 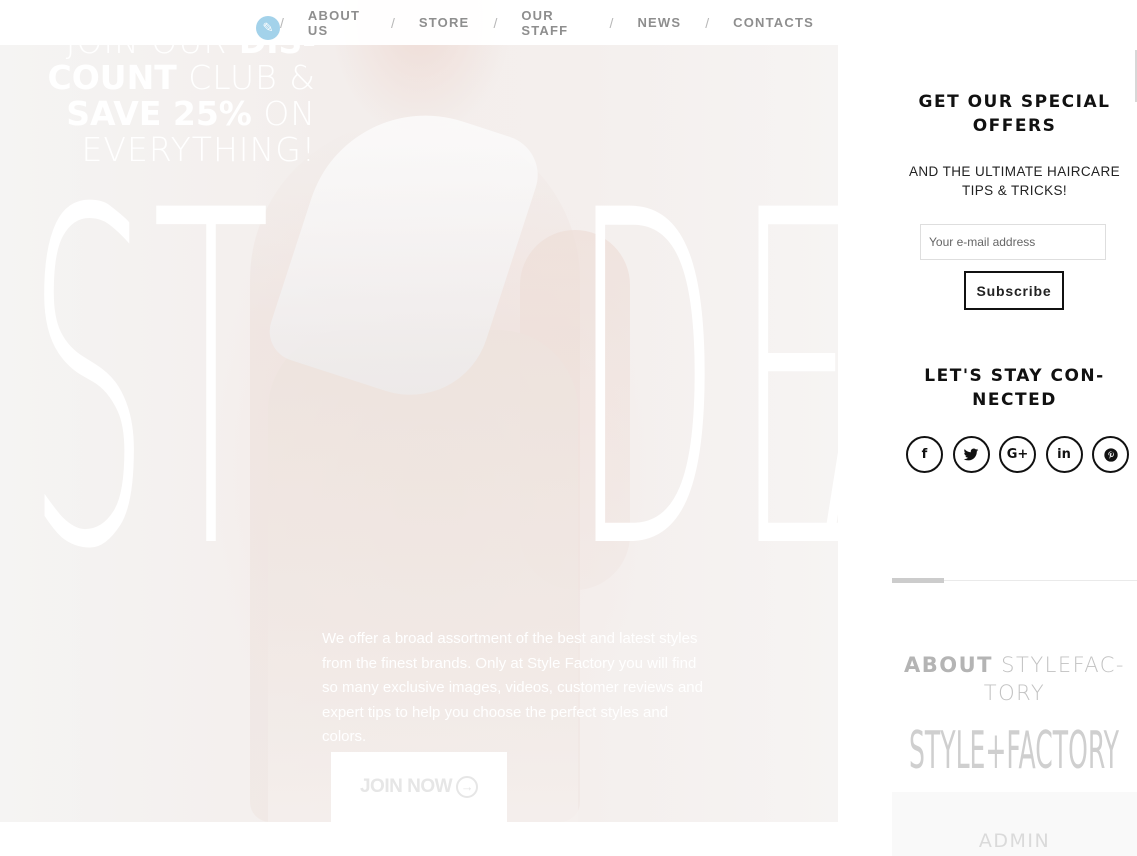 What do you see at coordinates (88, 382) in the screenshot?
I see `hero-big-letter: S` at bounding box center [88, 382].